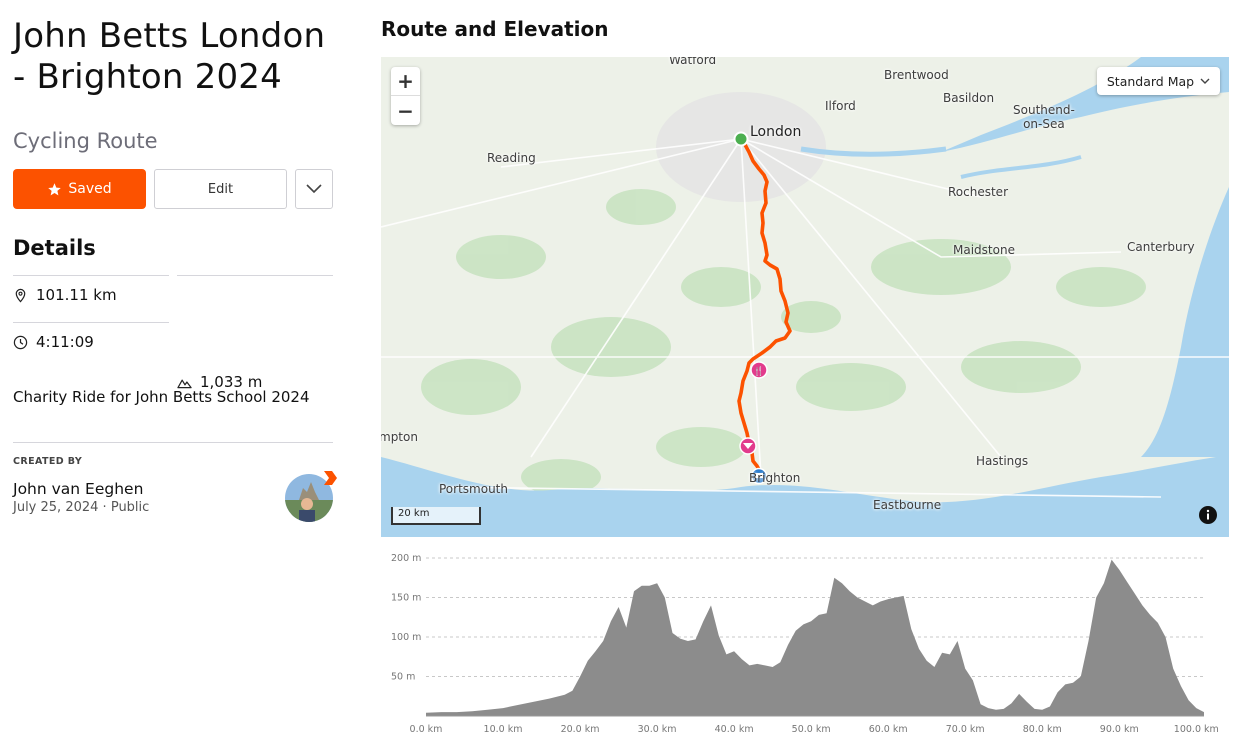 This screenshot has height=745, width=1241. I want to click on zoom-in-button: +, so click(405, 81).